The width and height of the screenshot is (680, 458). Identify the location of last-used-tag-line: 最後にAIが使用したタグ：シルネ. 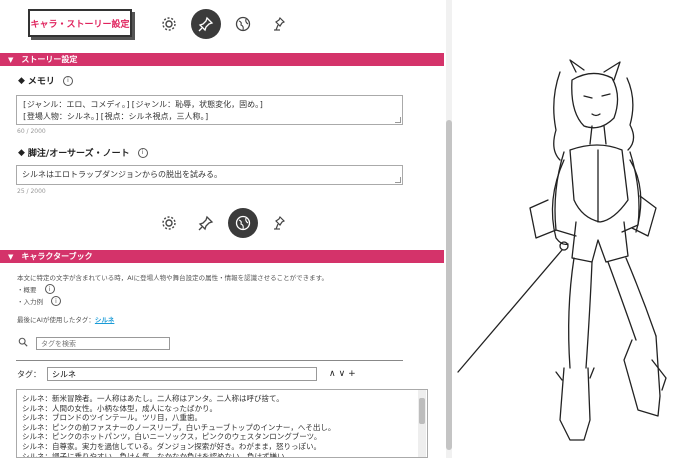
(65, 319).